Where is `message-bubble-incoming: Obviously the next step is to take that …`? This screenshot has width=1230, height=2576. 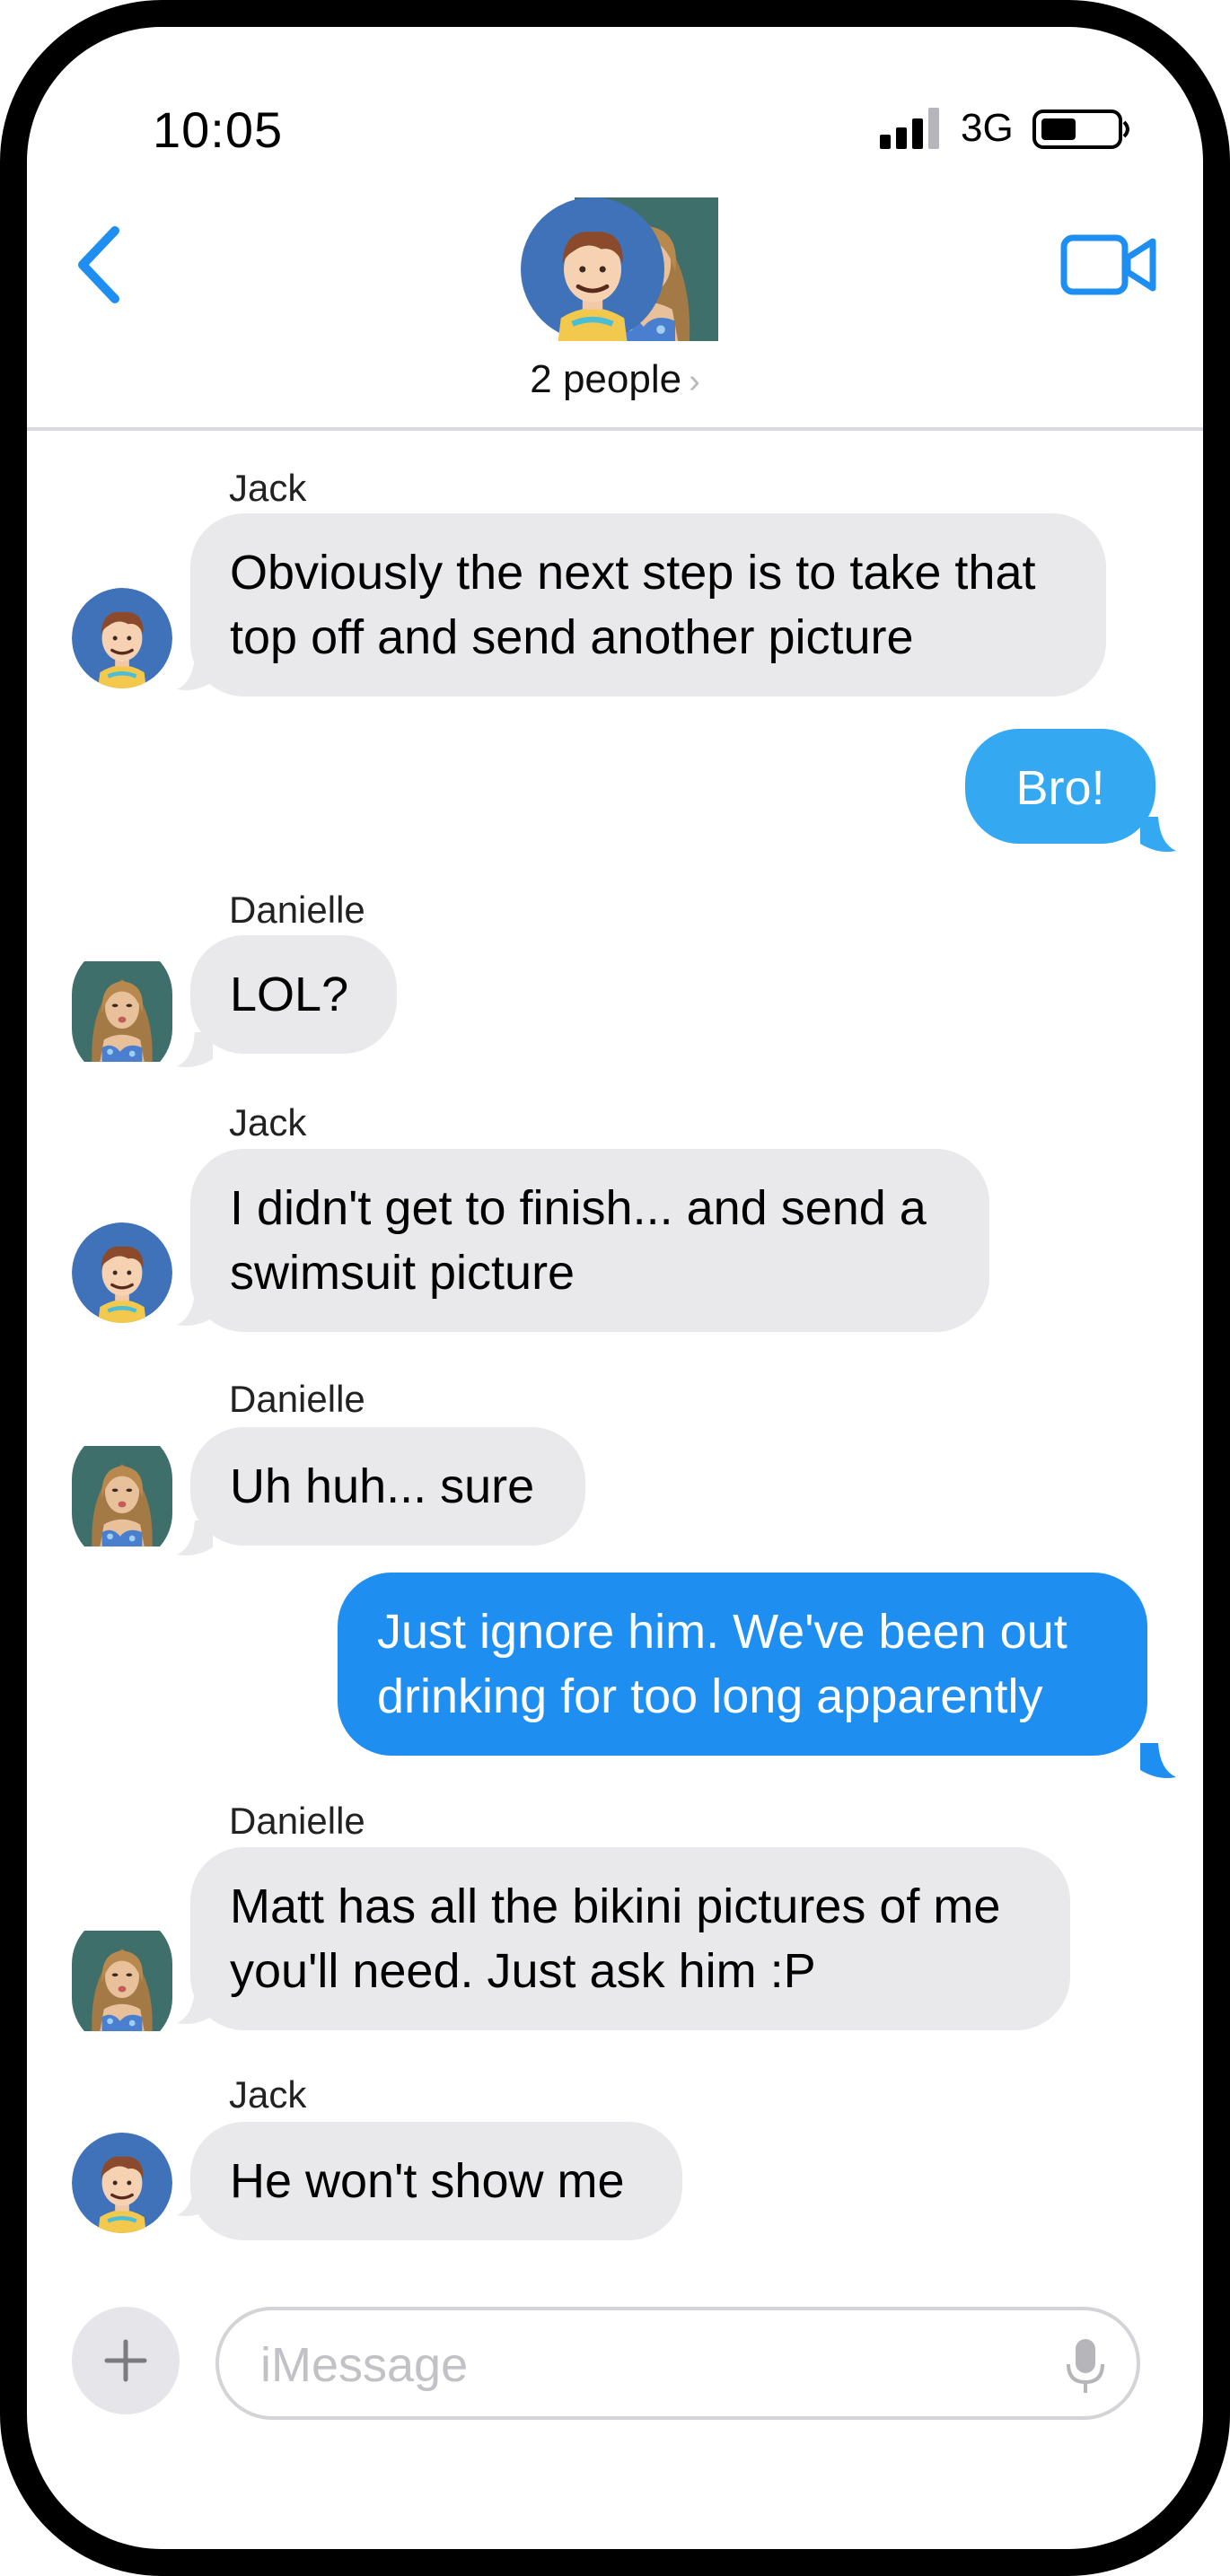 message-bubble-incoming: Obviously the next step is to take that … is located at coordinates (648, 605).